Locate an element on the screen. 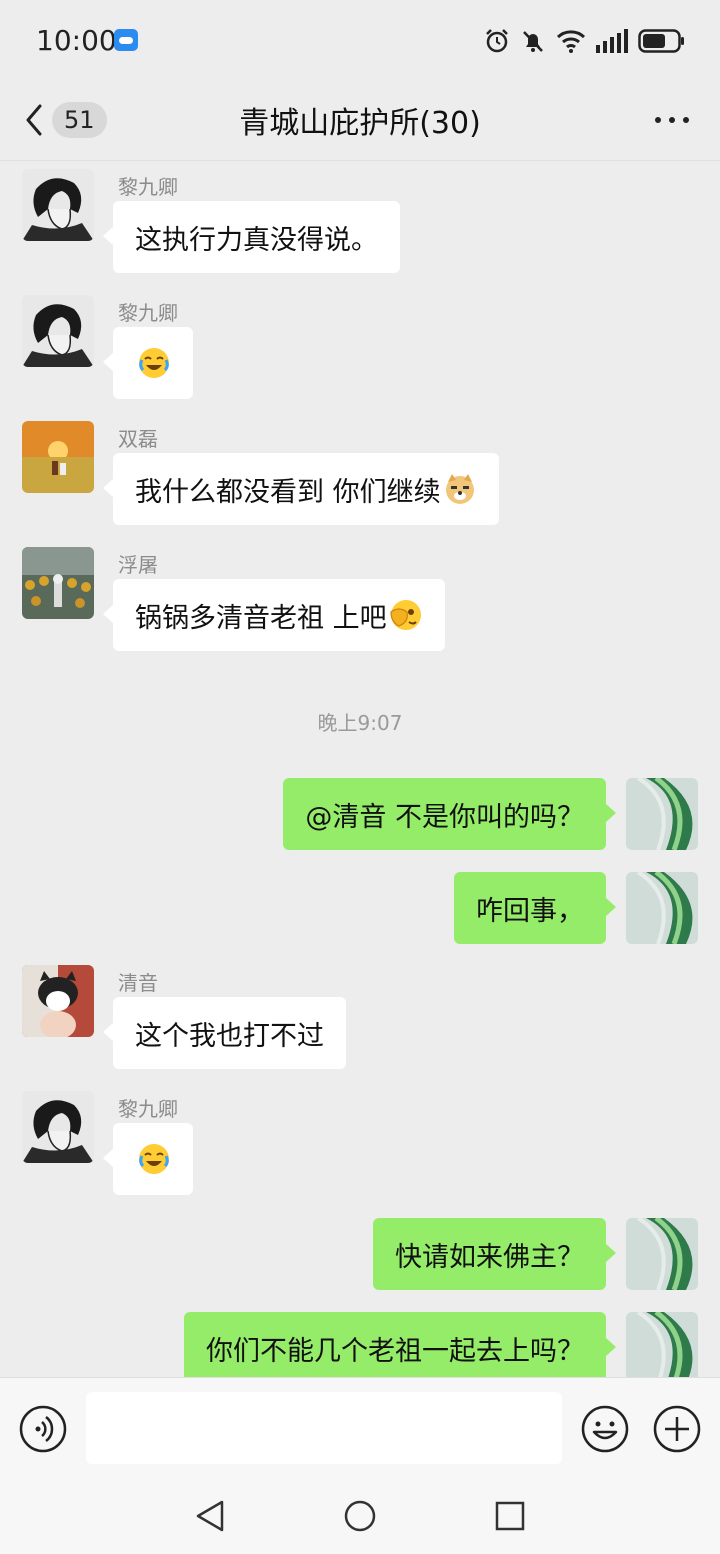  plus-icon is located at coordinates (677, 1429).